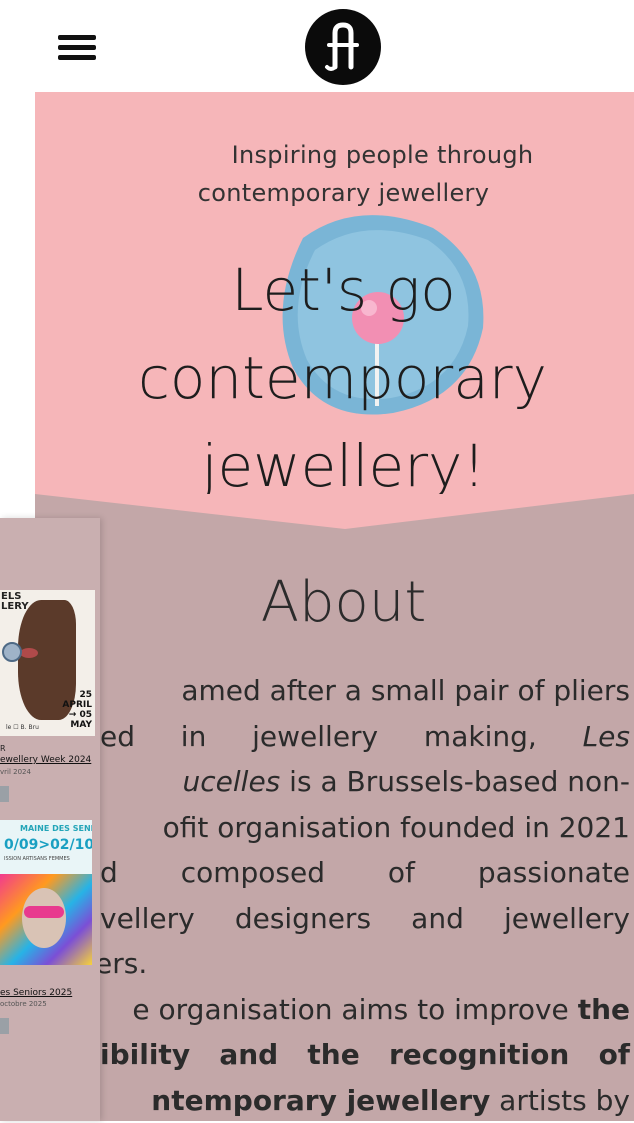 This screenshot has height=1123, width=634. Describe the element at coordinates (194, 737) in the screenshot. I see `text-span: in` at that location.